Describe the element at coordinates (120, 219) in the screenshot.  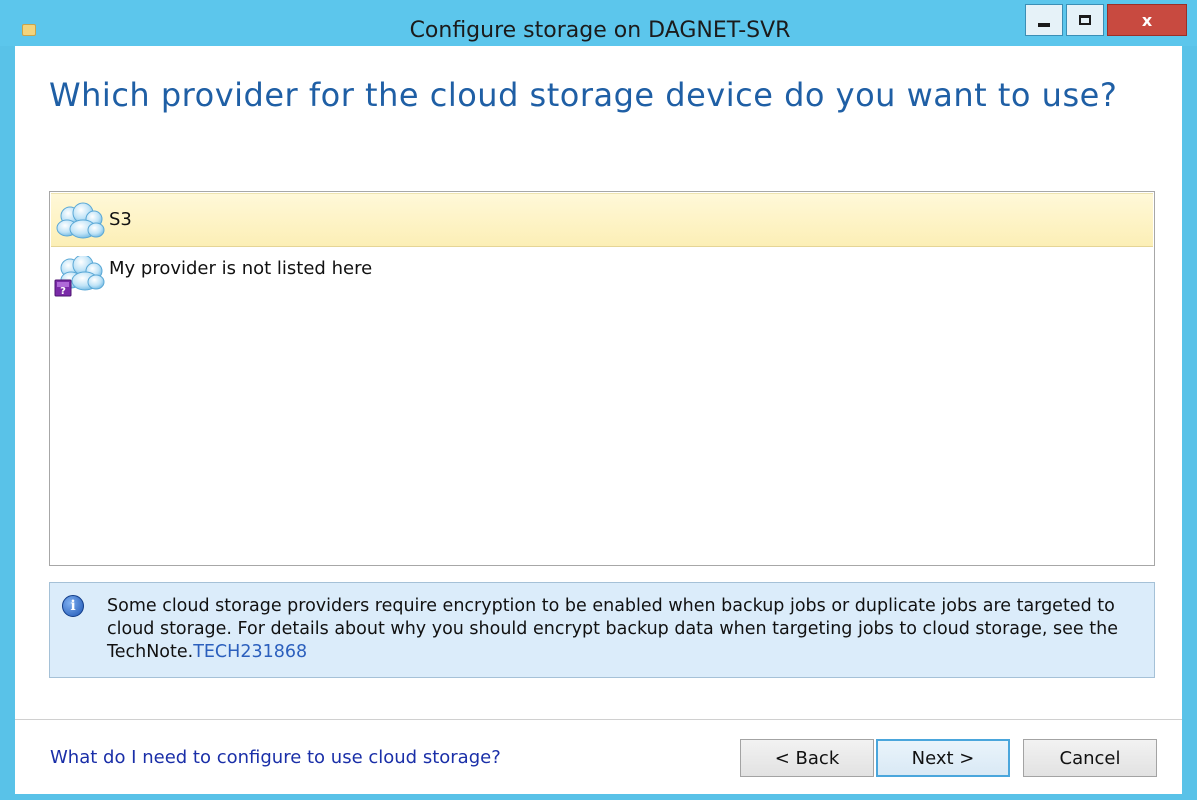
I see `provider-label: S3` at that location.